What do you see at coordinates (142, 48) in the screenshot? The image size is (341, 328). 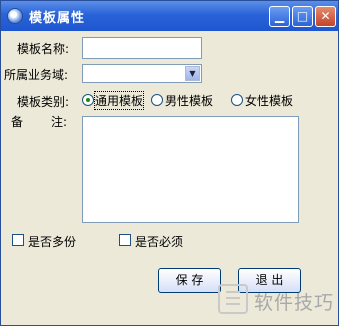 I see `template-name-input` at bounding box center [142, 48].